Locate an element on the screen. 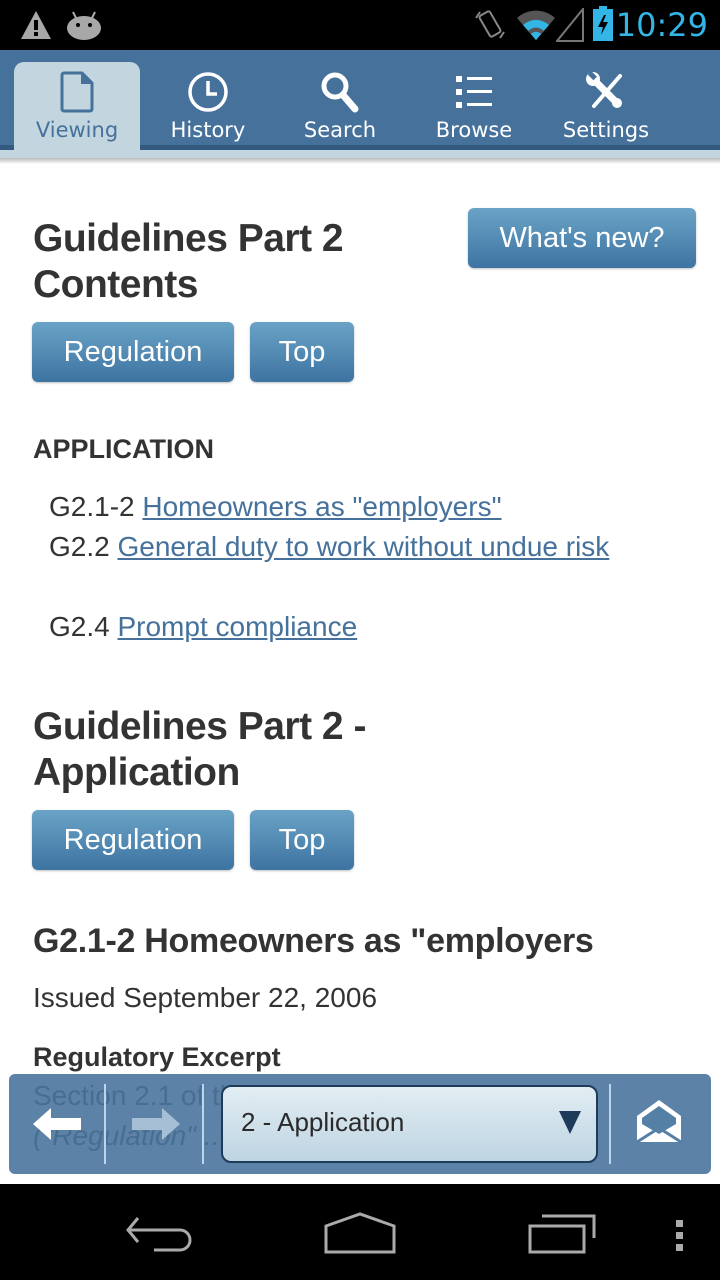  toc-item: G2.1-2 Homeowners as "employers" is located at coordinates (353, 507).